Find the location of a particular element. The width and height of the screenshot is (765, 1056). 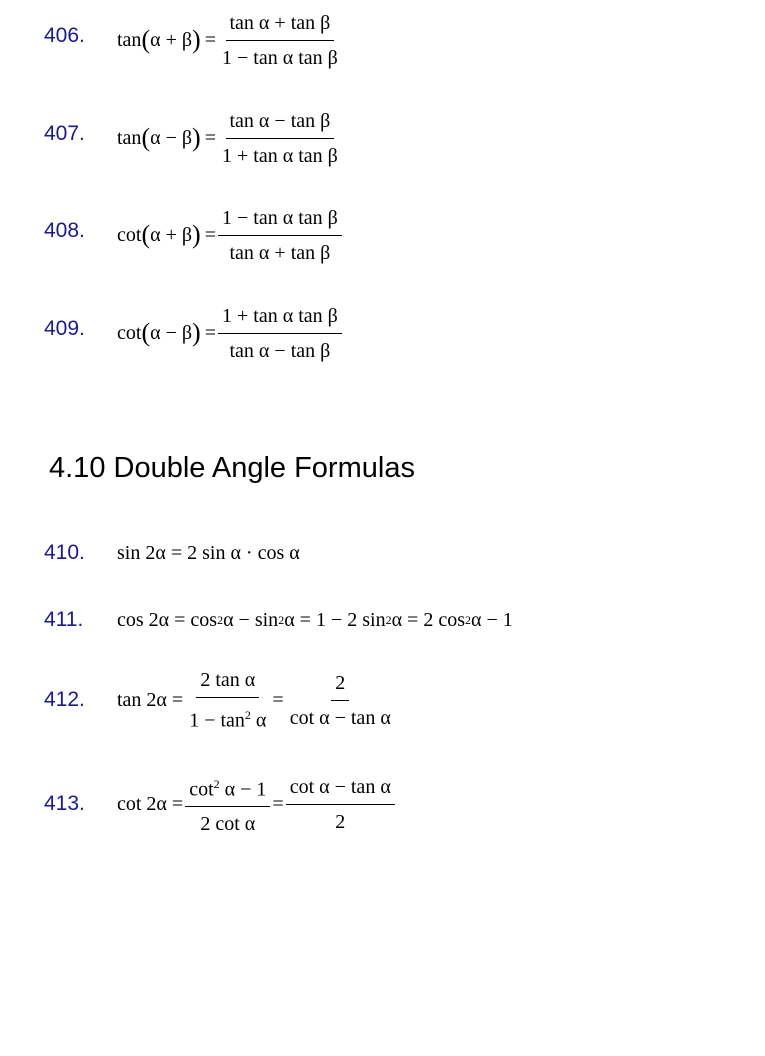

formula-number: 412. is located at coordinates (64, 699).